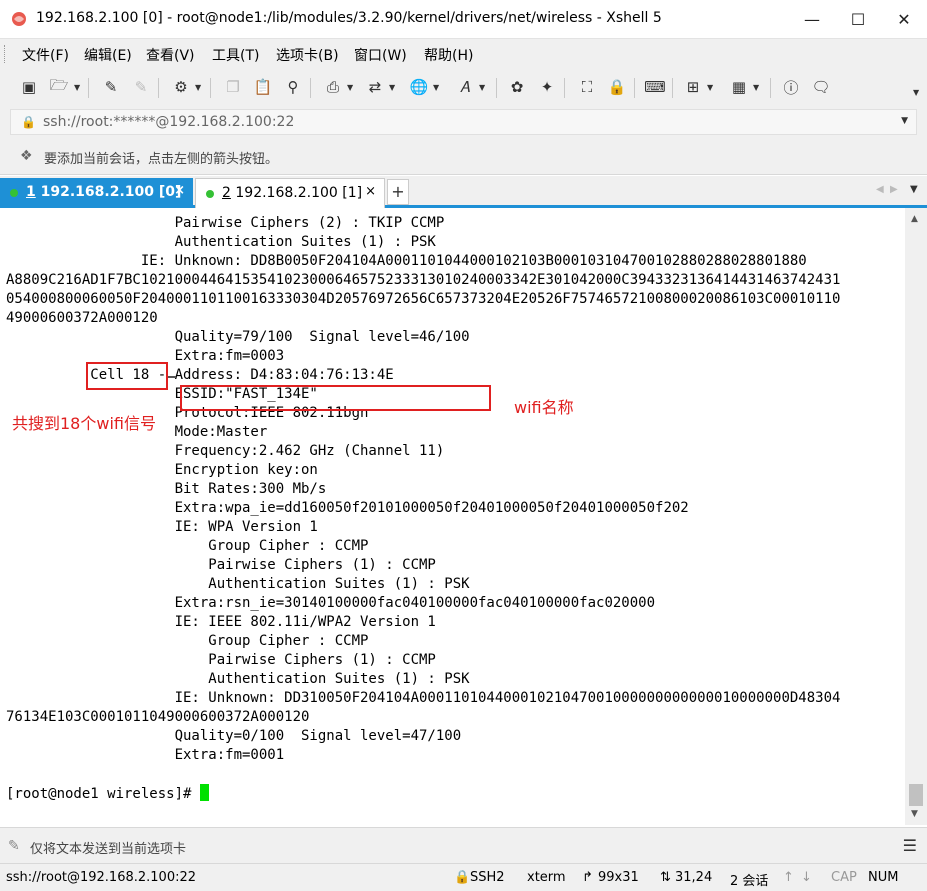 This screenshot has width=927, height=891. I want to click on copy-icon: ❐, so click(233, 87).